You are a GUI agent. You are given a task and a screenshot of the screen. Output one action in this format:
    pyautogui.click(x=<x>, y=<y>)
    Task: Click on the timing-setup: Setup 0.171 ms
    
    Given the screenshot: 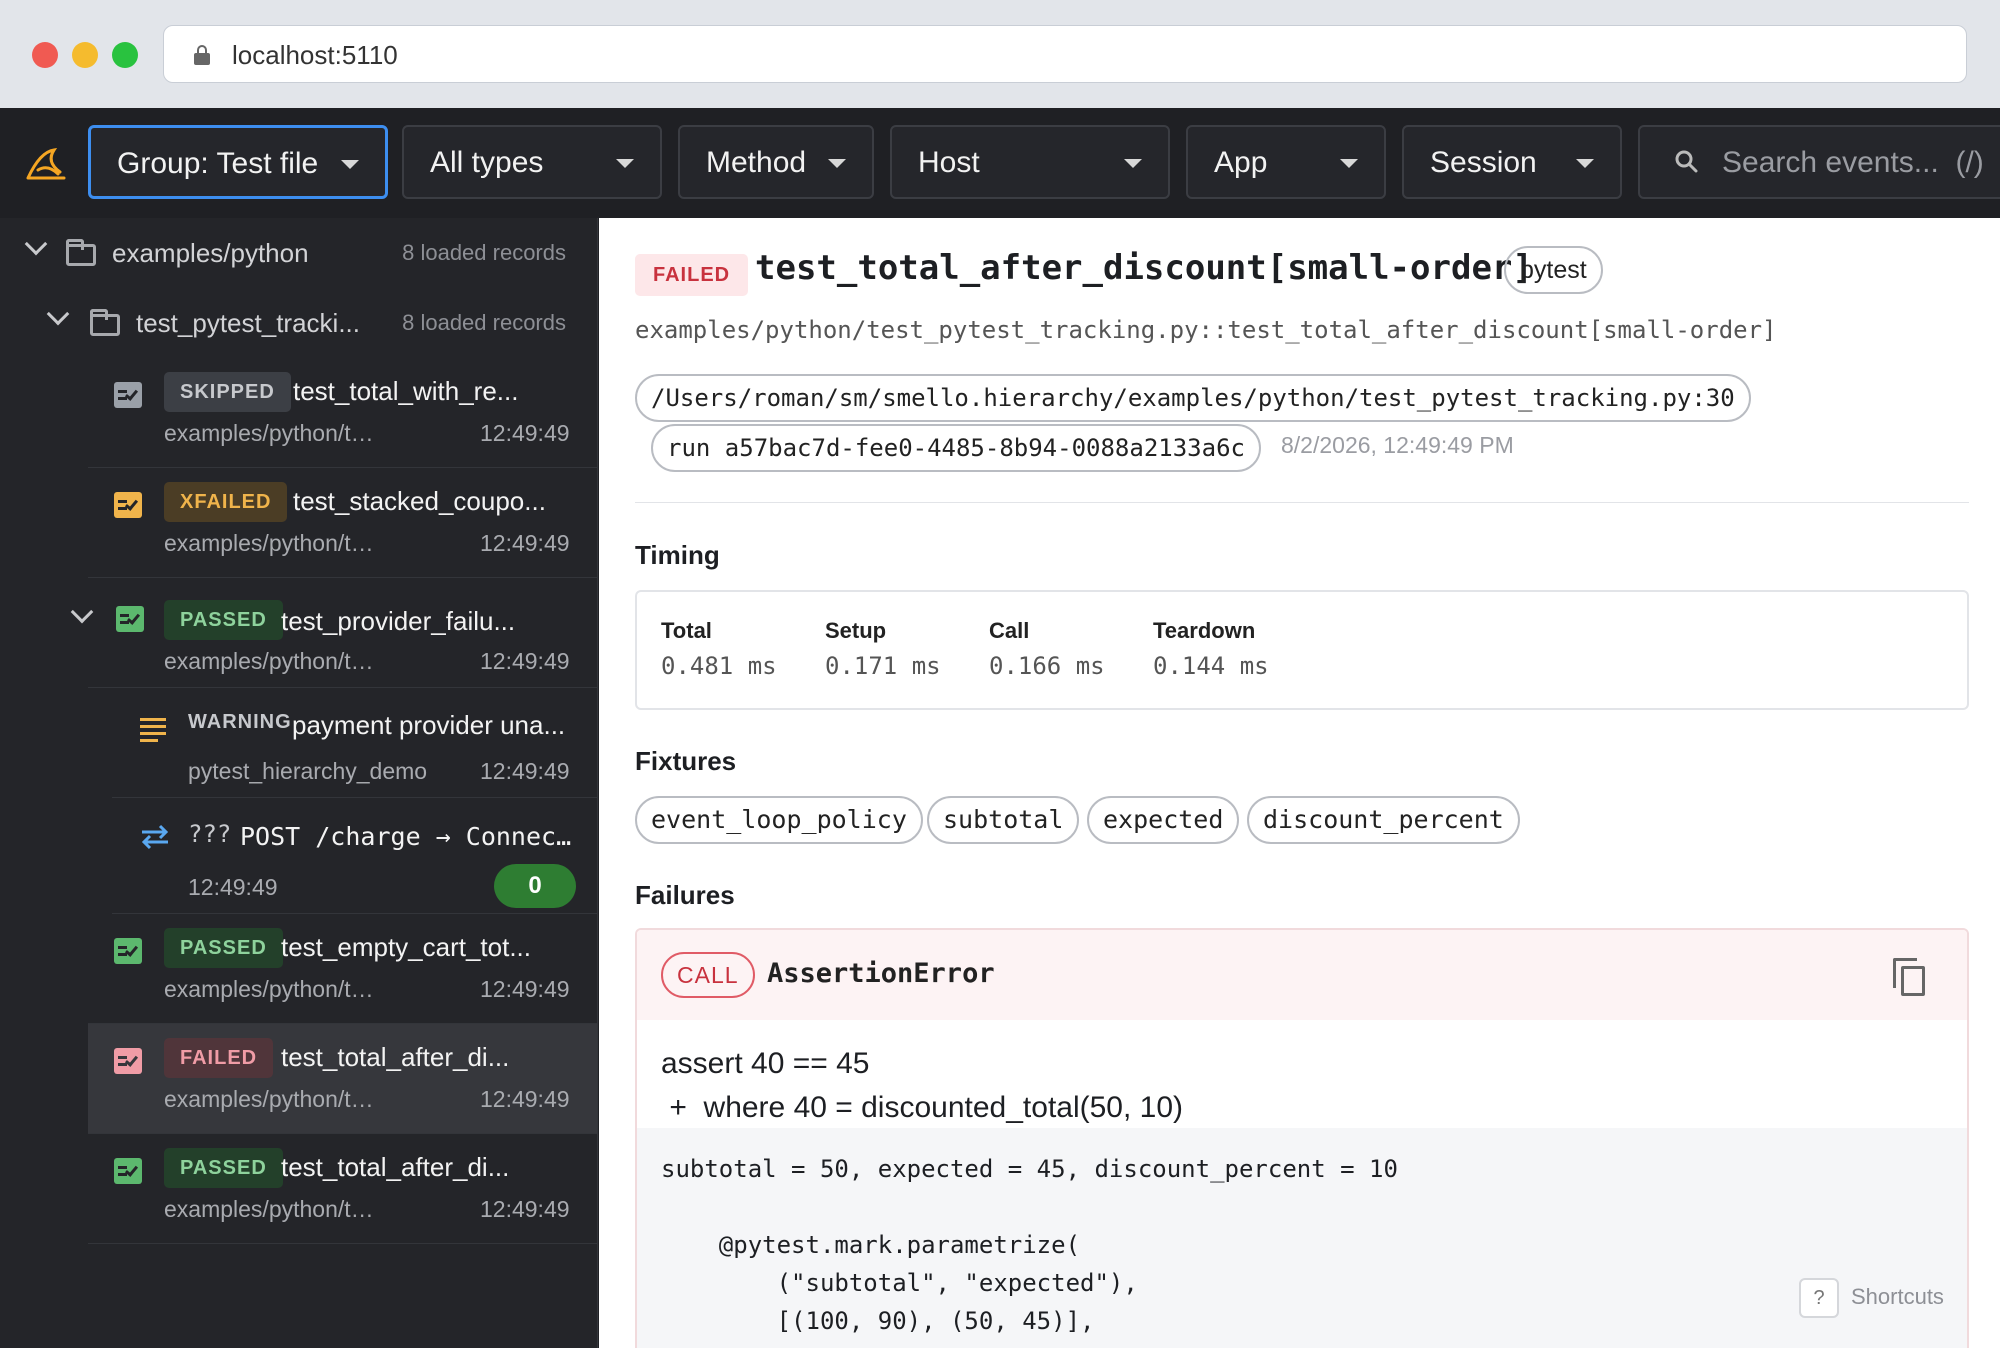 What is the action you would take?
    pyautogui.click(x=883, y=649)
    